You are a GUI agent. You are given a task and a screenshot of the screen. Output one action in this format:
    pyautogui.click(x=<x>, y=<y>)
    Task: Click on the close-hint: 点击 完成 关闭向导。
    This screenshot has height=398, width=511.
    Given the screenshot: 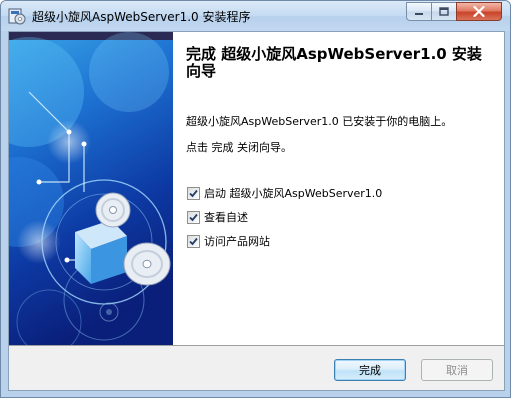 What is the action you would take?
    pyautogui.click(x=239, y=147)
    